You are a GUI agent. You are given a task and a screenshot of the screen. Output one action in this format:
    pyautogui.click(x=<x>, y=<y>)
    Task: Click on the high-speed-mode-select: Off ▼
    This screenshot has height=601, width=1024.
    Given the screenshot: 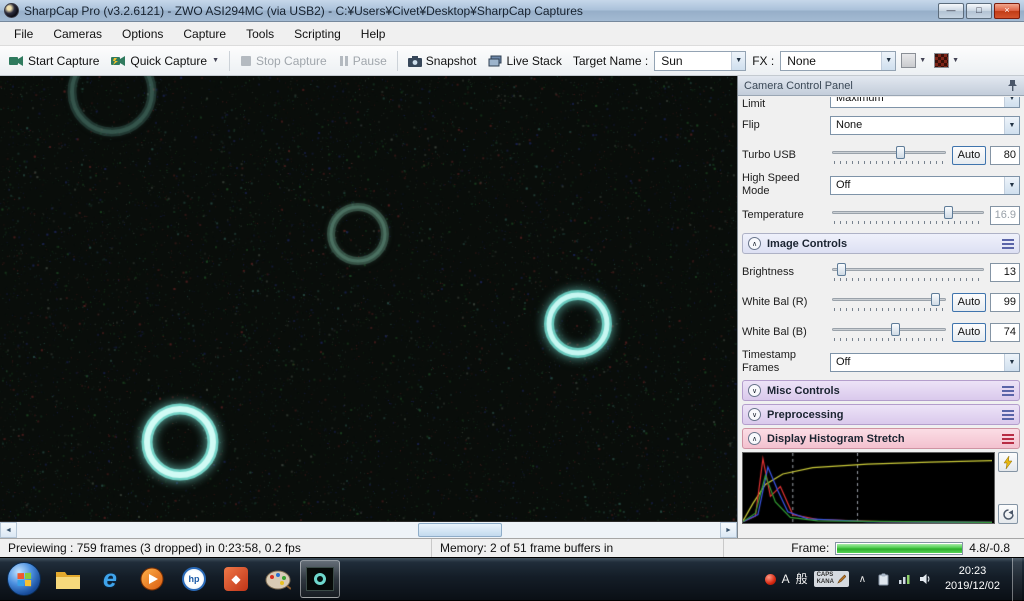 What is the action you would take?
    pyautogui.click(x=925, y=185)
    